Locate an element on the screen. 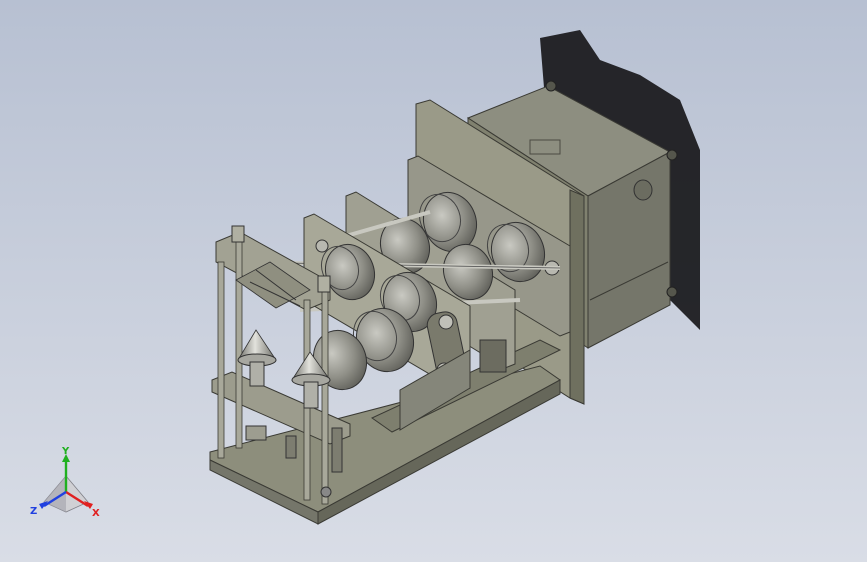 Image resolution: width=867 pixels, height=562 pixels. motor-block is located at coordinates (493, 356).